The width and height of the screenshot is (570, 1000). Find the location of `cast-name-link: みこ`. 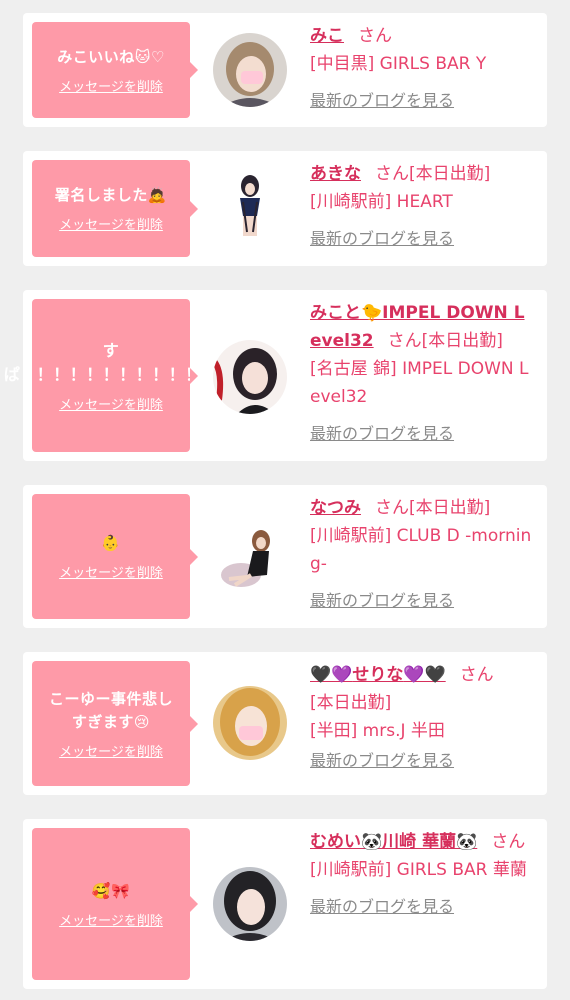

cast-name-link: みこ is located at coordinates (327, 36).